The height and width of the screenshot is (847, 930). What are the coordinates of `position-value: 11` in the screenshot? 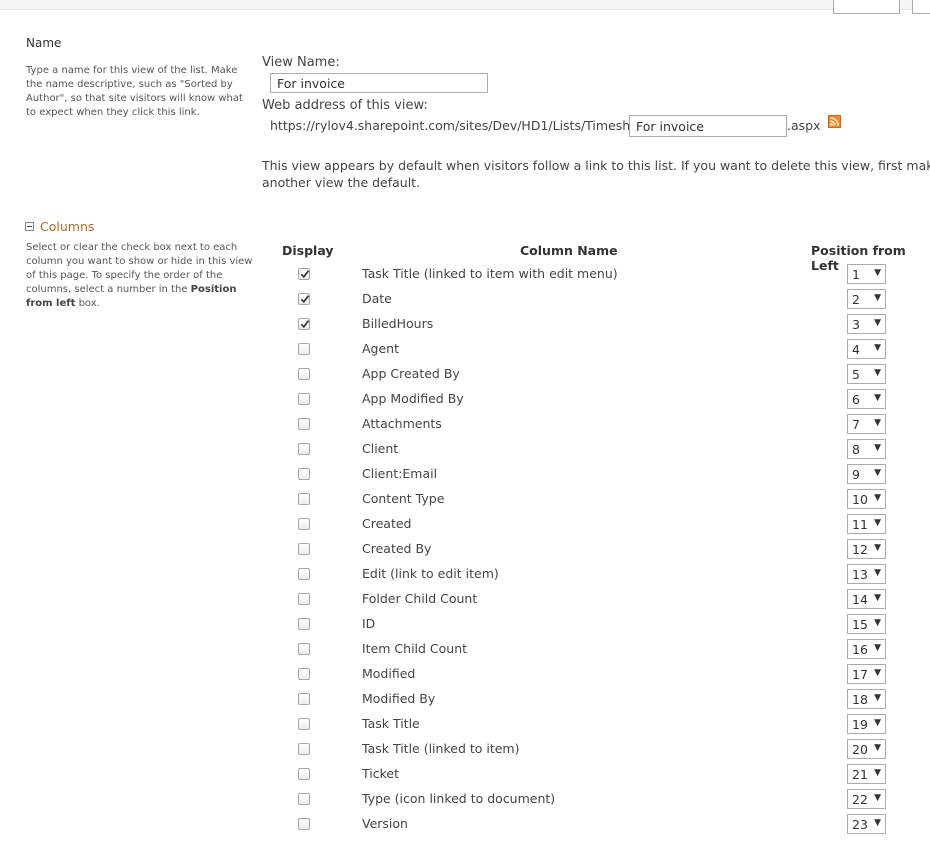 It's located at (860, 524).